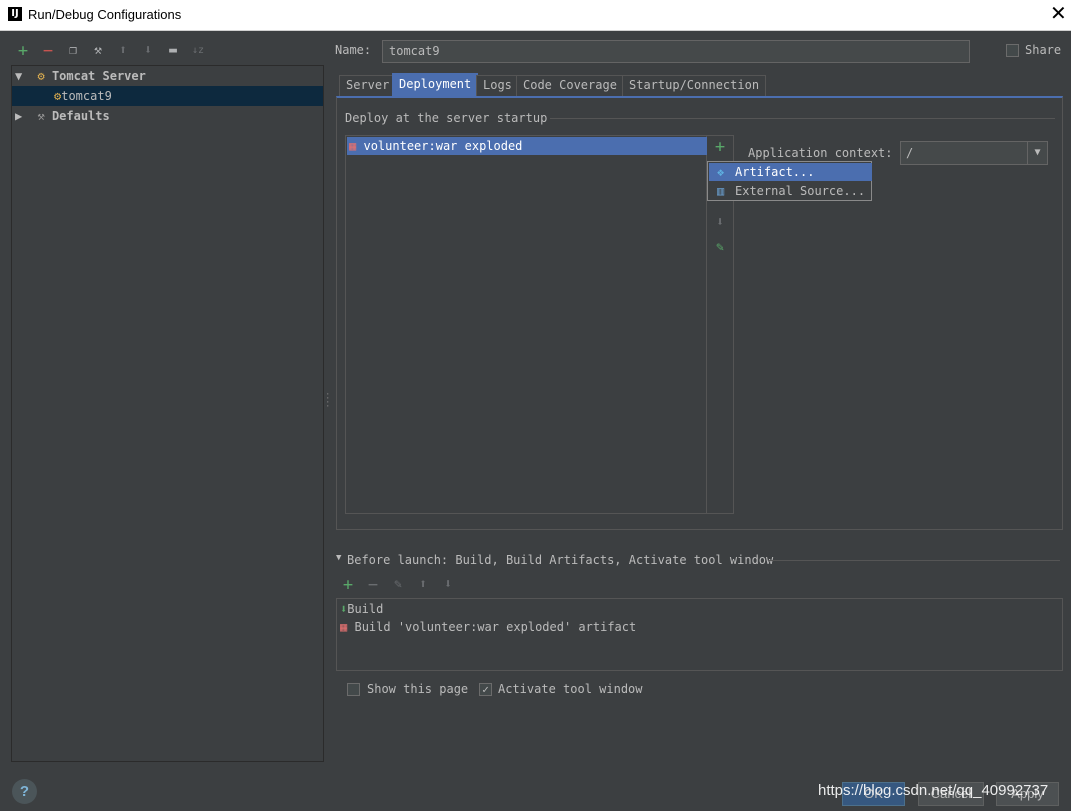 The image size is (1071, 811). I want to click on list-item-label: Build 'volunteer:war exploded' artifact, so click(495, 627).